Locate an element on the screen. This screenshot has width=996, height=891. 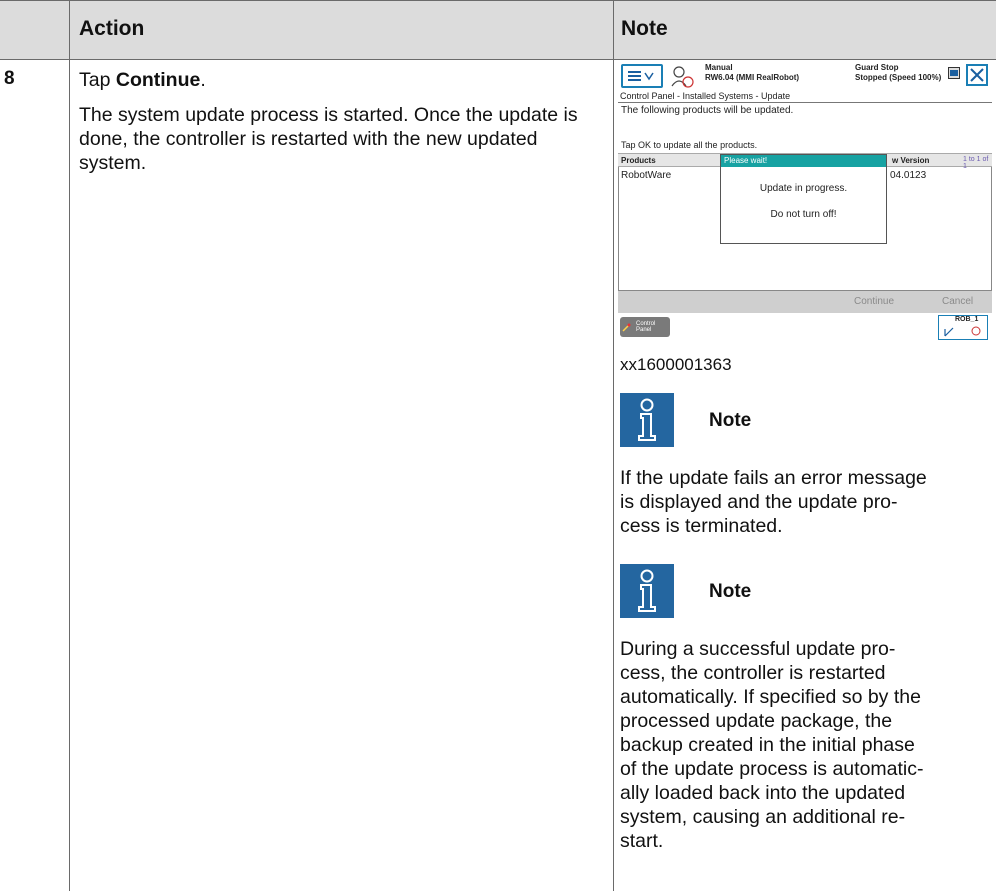
note-2-line: system, causing an additional re- is located at coordinates (763, 817).